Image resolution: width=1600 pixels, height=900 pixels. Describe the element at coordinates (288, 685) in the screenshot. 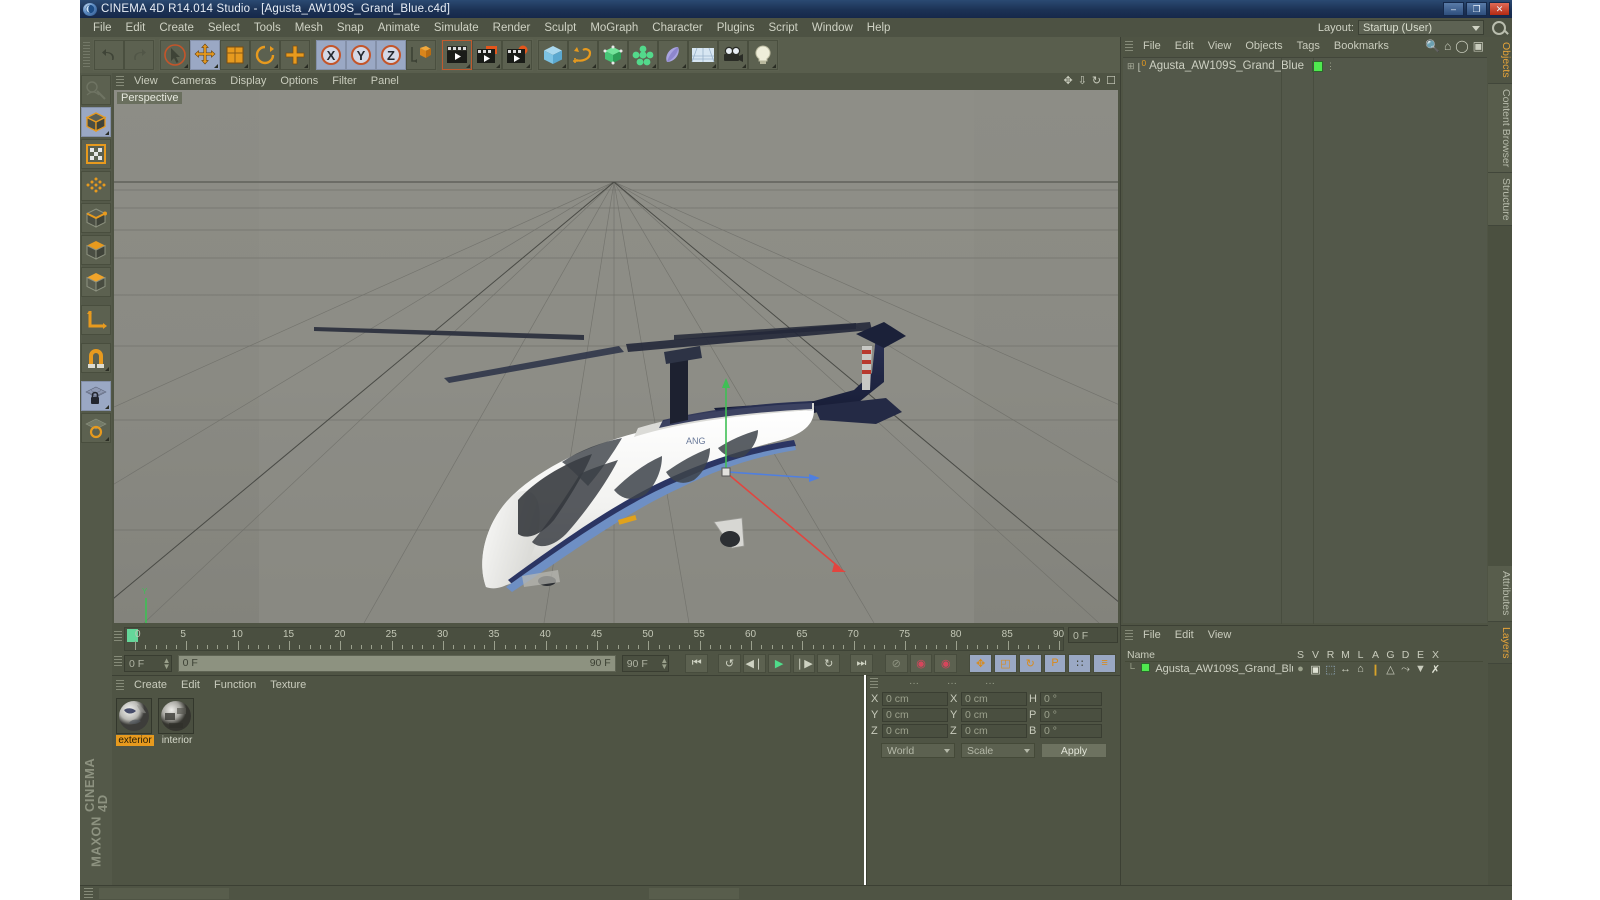

I see `mm-menu-texture: Texture` at that location.